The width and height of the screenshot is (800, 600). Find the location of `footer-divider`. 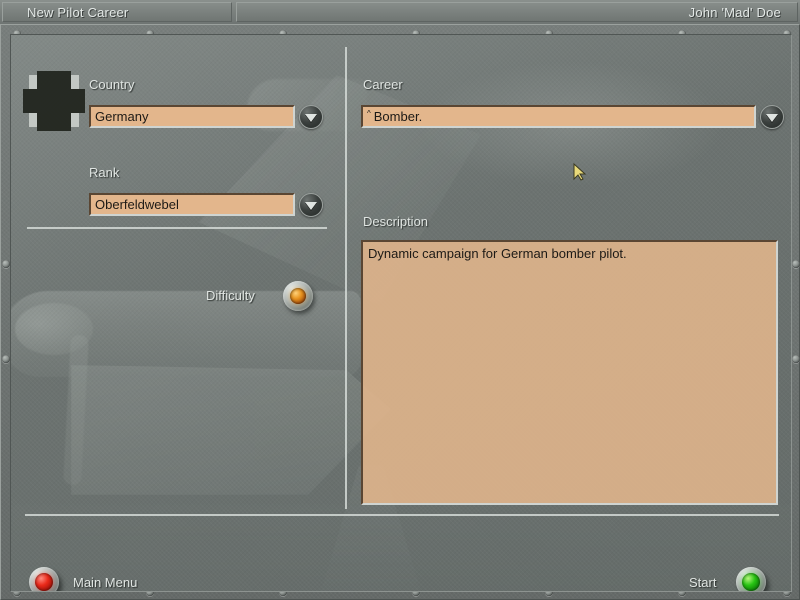

footer-divider is located at coordinates (402, 515).